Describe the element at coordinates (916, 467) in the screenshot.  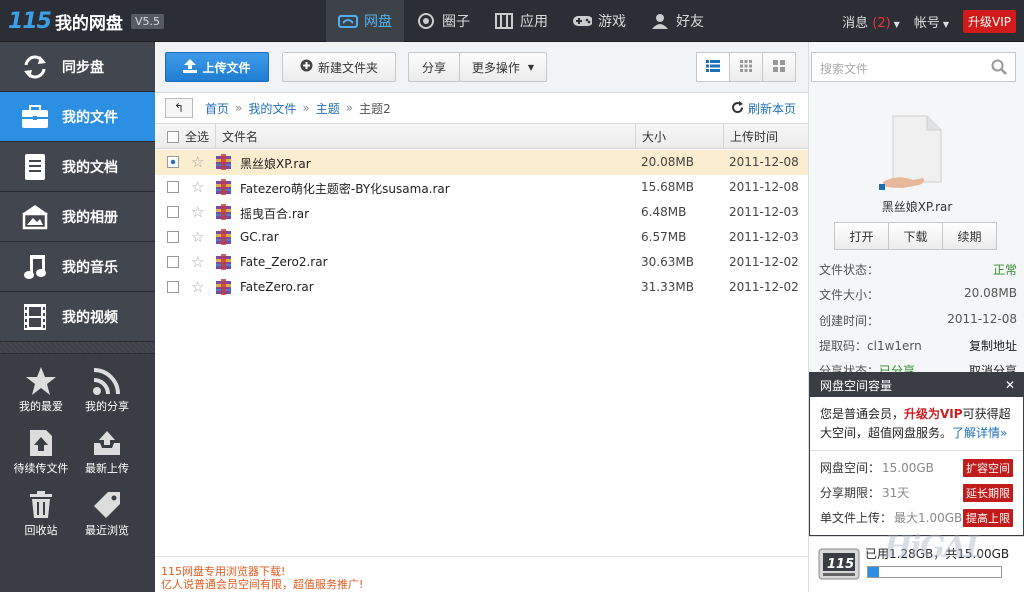
I see `quota-row: 网盘空间： 15.00GB 扩容空间` at that location.